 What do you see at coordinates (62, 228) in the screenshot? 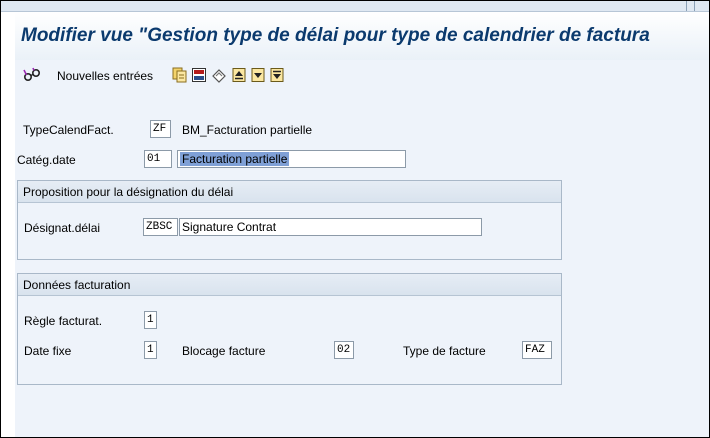
I see `designation-label: Désignat.délai` at bounding box center [62, 228].